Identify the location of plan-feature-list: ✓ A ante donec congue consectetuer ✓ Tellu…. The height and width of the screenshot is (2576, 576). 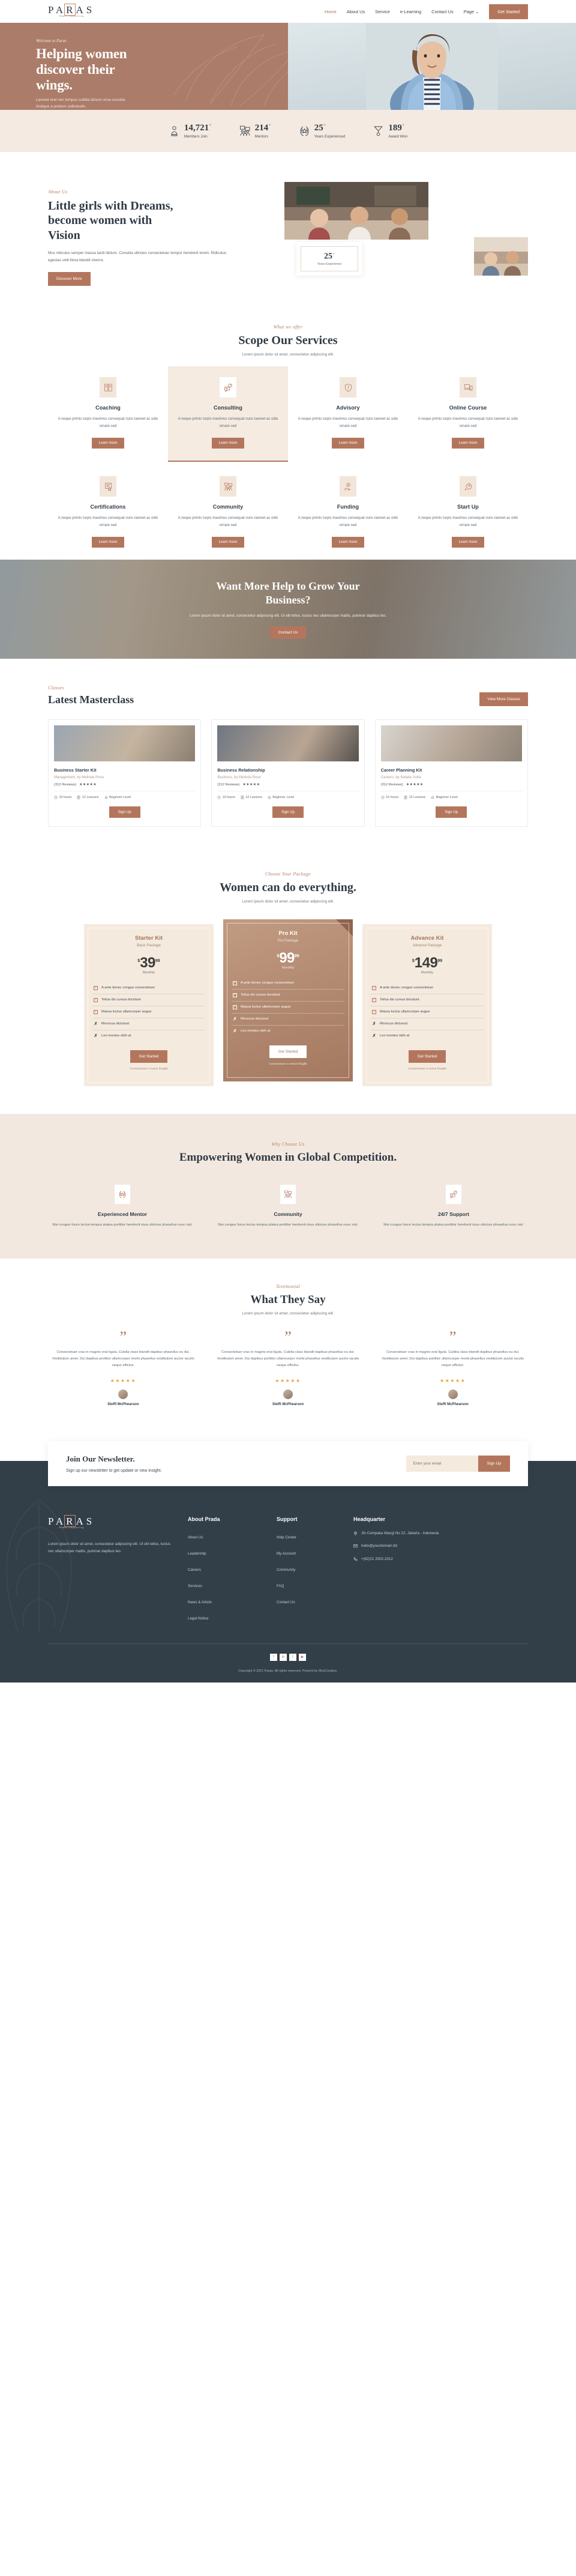
(288, 1007).